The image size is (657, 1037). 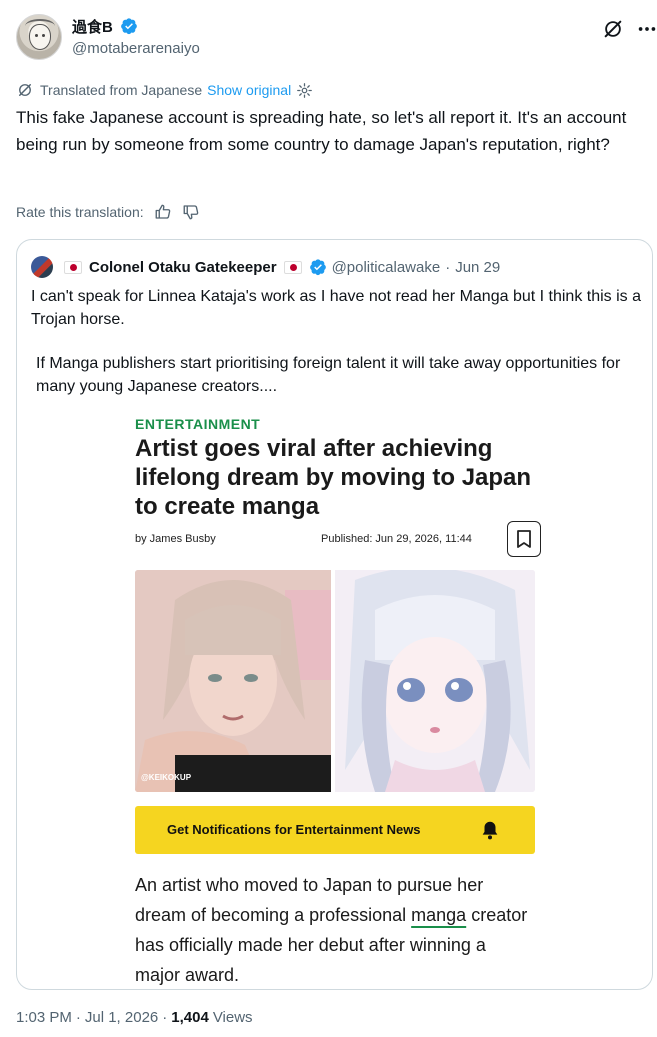 I want to click on show-original-link: Show original, so click(x=249, y=90).